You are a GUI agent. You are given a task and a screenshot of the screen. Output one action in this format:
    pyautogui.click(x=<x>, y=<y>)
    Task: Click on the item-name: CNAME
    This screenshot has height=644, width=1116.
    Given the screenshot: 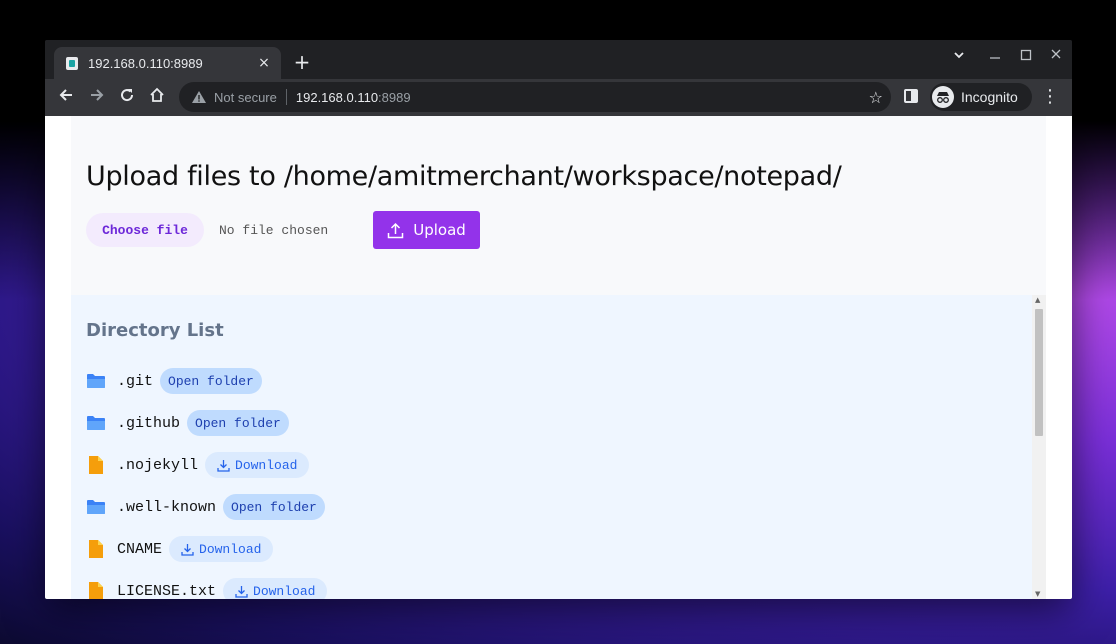 What is the action you would take?
    pyautogui.click(x=140, y=549)
    